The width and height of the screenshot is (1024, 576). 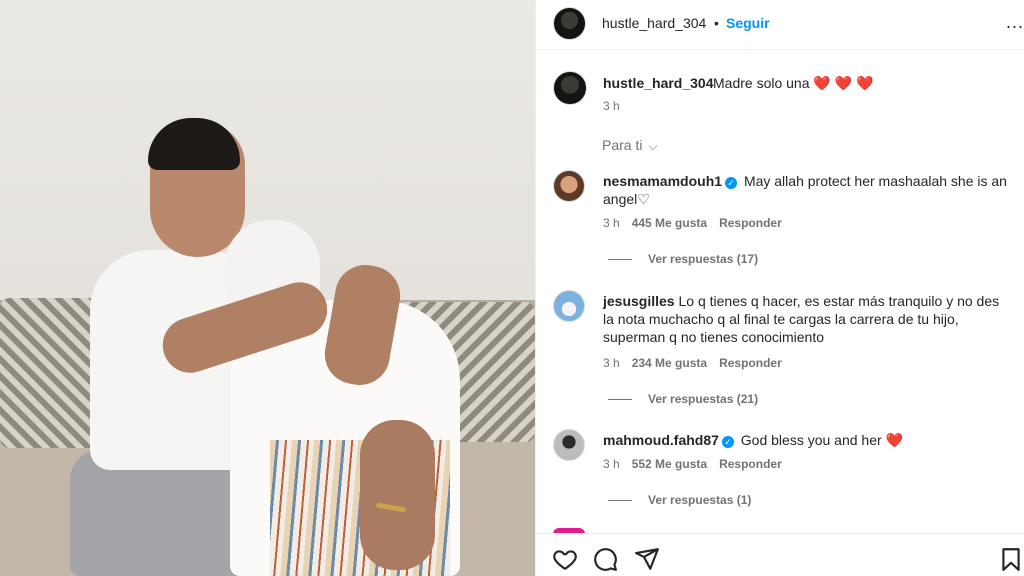 I want to click on comment-likes: 552 Me gusta, so click(x=669, y=464).